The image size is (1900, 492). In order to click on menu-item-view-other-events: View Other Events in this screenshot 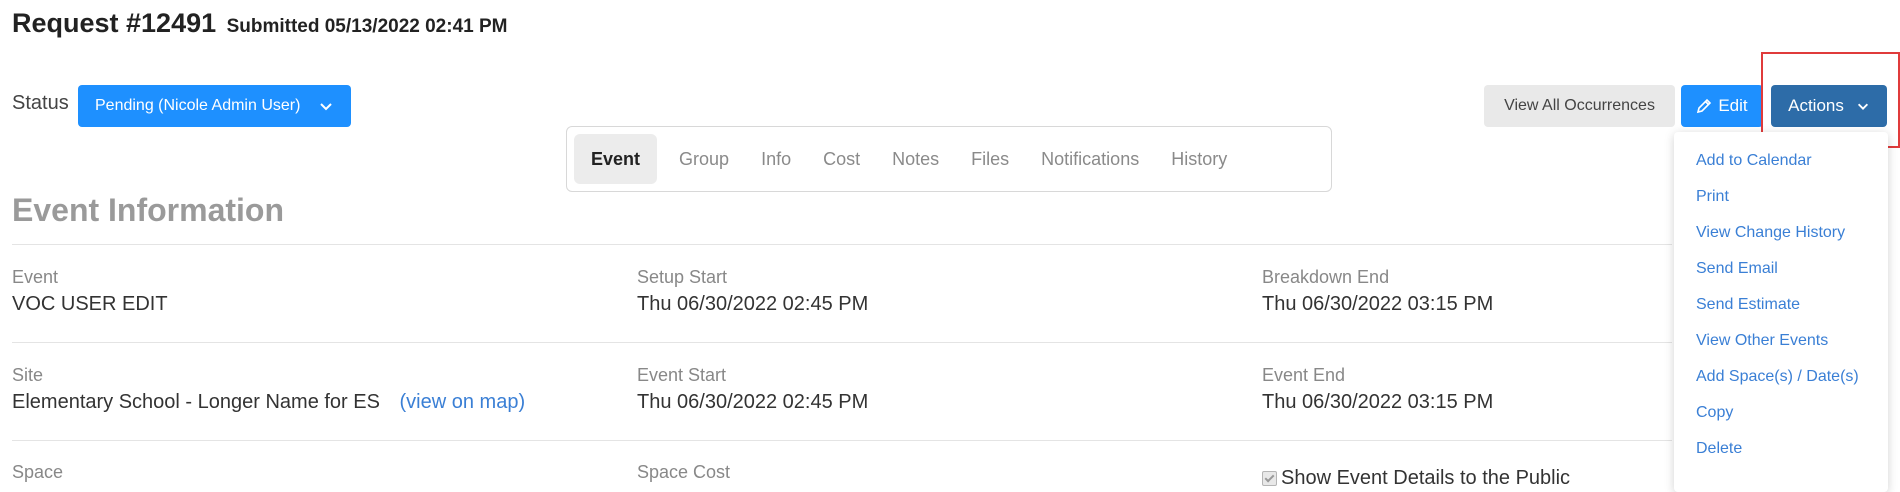, I will do `click(1762, 341)`.